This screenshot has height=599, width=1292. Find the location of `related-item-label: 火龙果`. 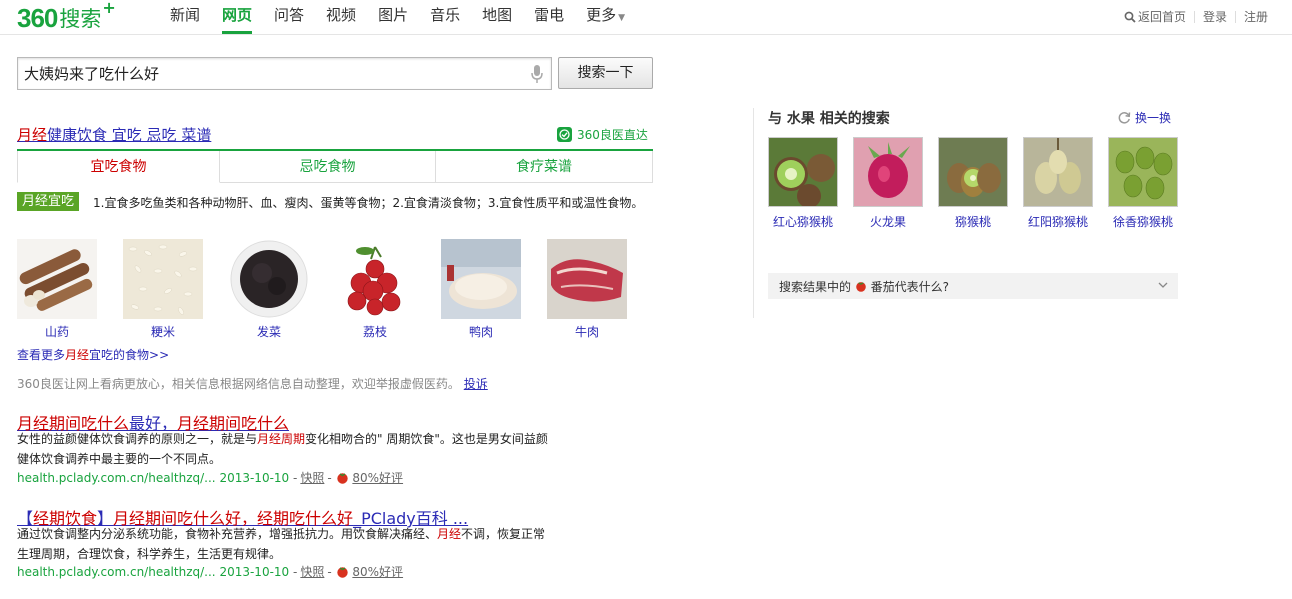

related-item-label: 火龙果 is located at coordinates (887, 222).